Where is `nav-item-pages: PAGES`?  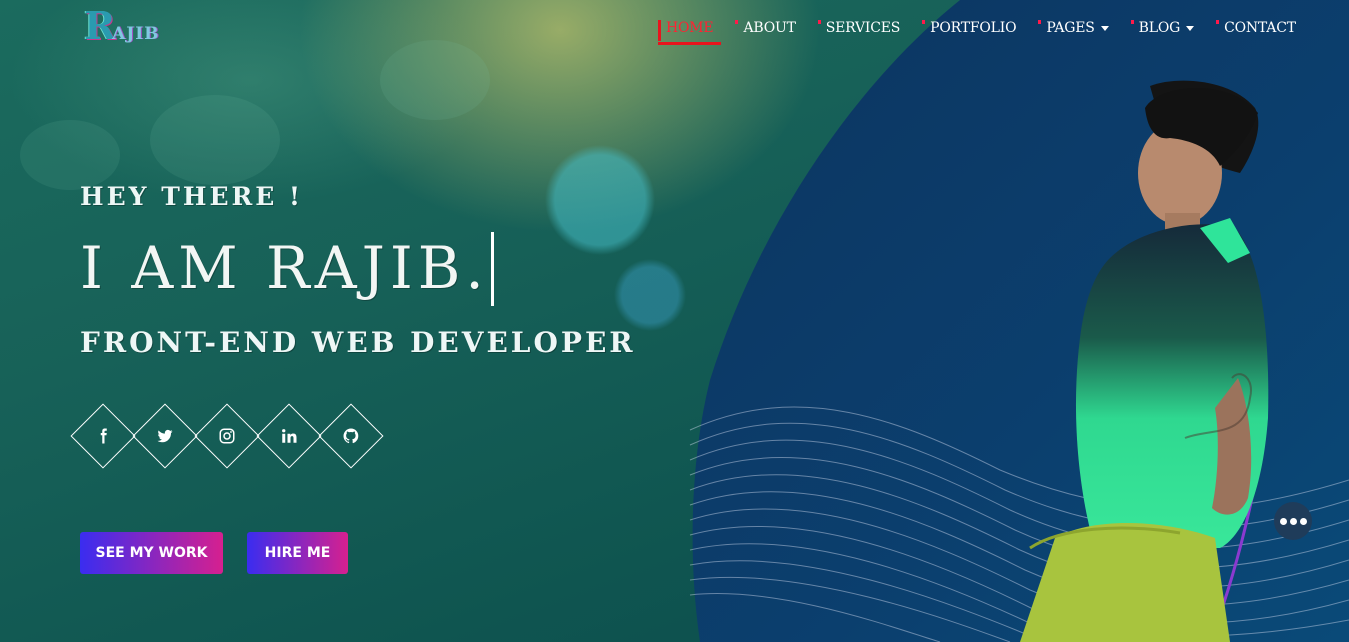 nav-item-pages: PAGES is located at coordinates (1076, 29).